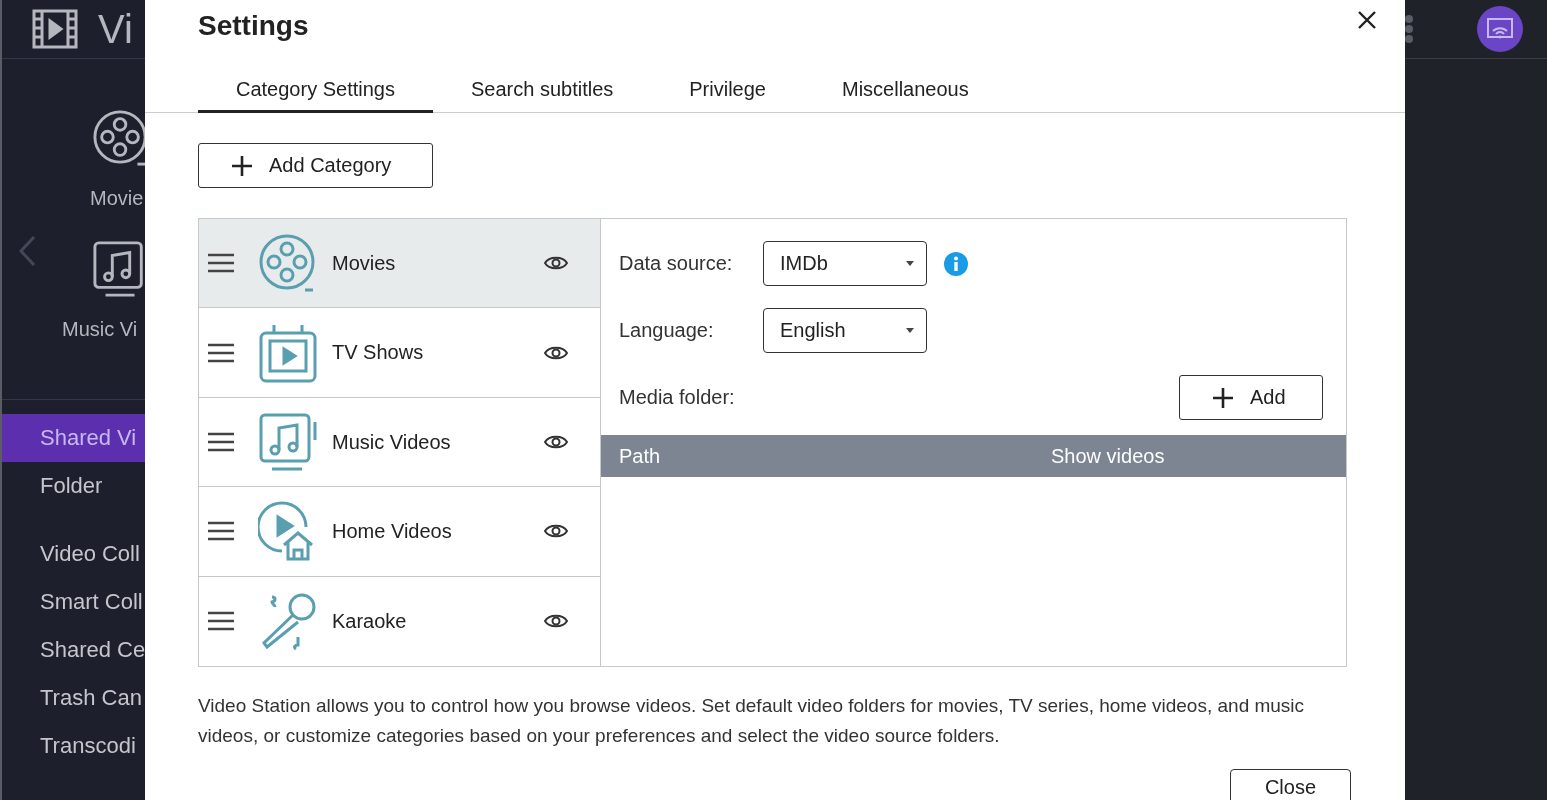  I want to click on more-icon, so click(1410, 29).